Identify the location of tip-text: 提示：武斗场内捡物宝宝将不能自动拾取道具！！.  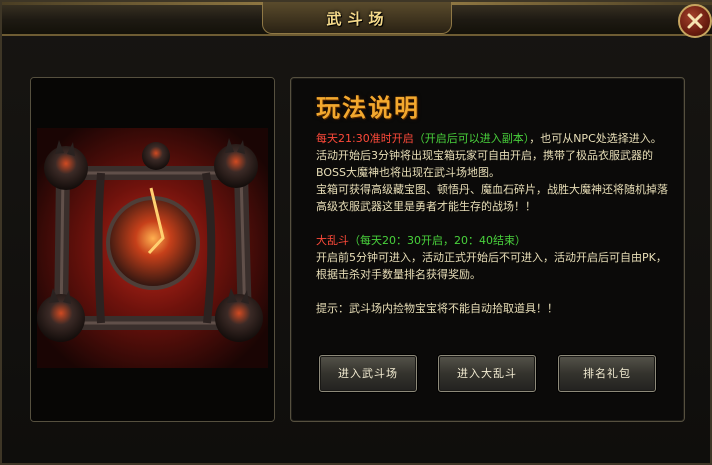
(437, 308).